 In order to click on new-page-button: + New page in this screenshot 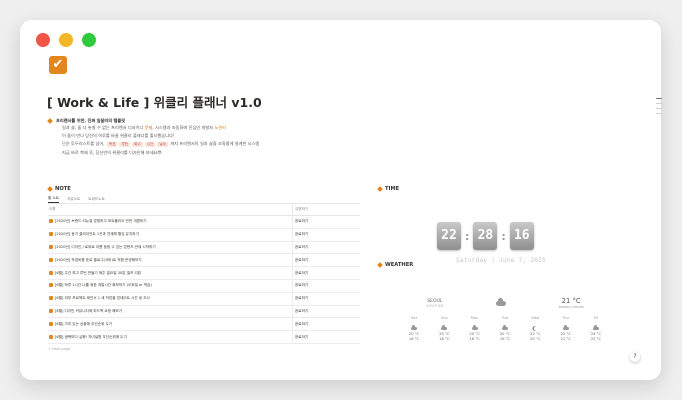, I will do `click(204, 349)`.